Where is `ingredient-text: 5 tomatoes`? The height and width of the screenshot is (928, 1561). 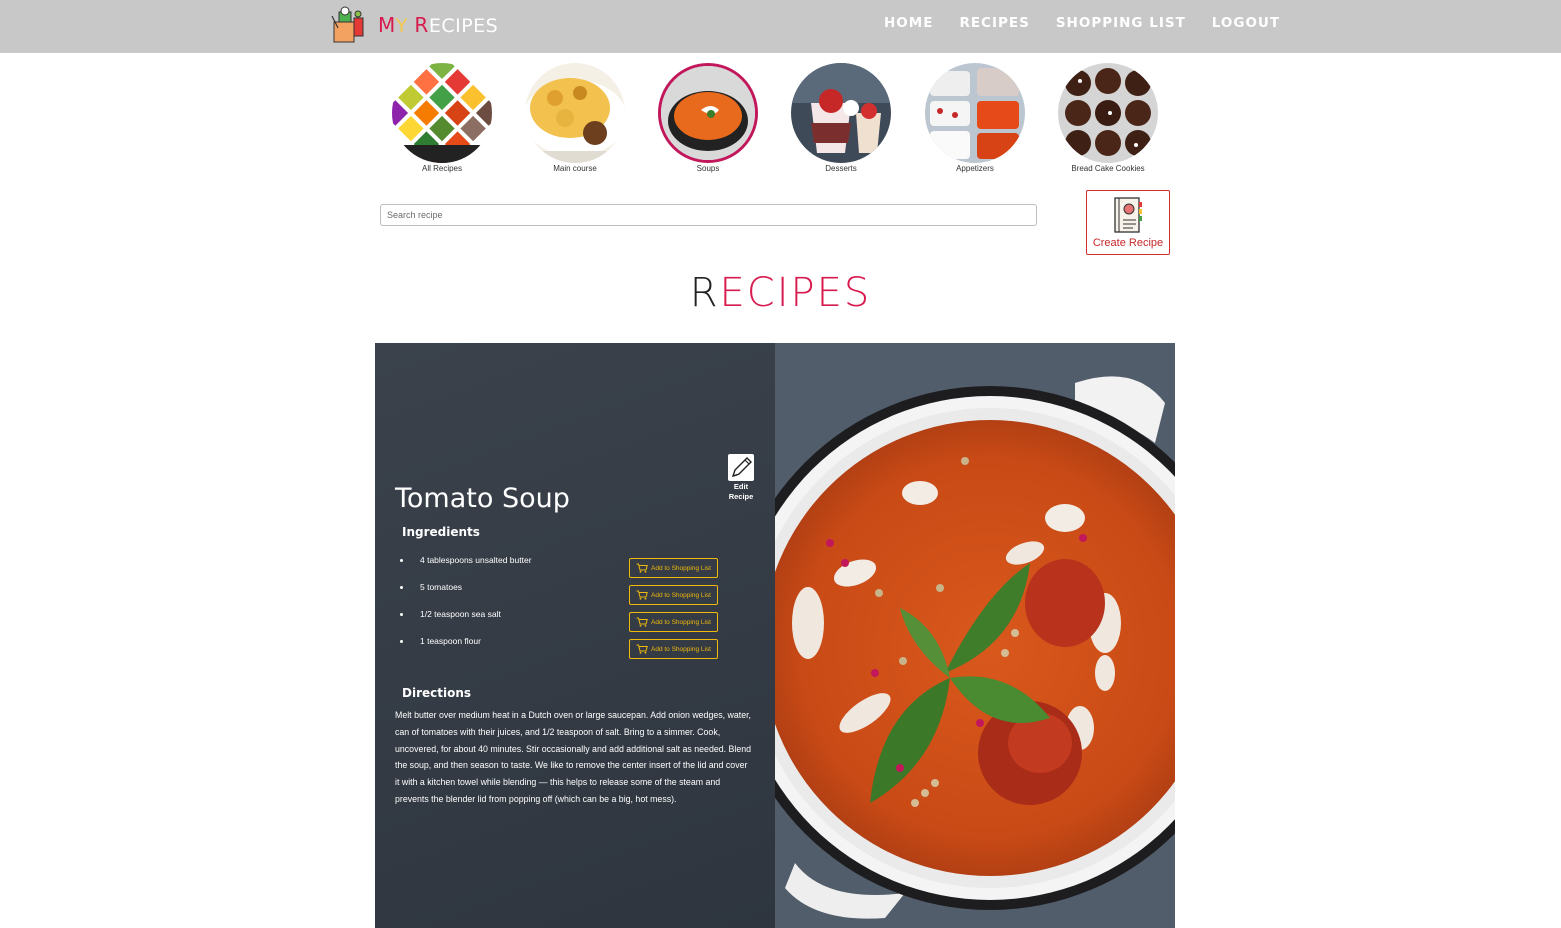 ingredient-text: 5 tomatoes is located at coordinates (441, 587).